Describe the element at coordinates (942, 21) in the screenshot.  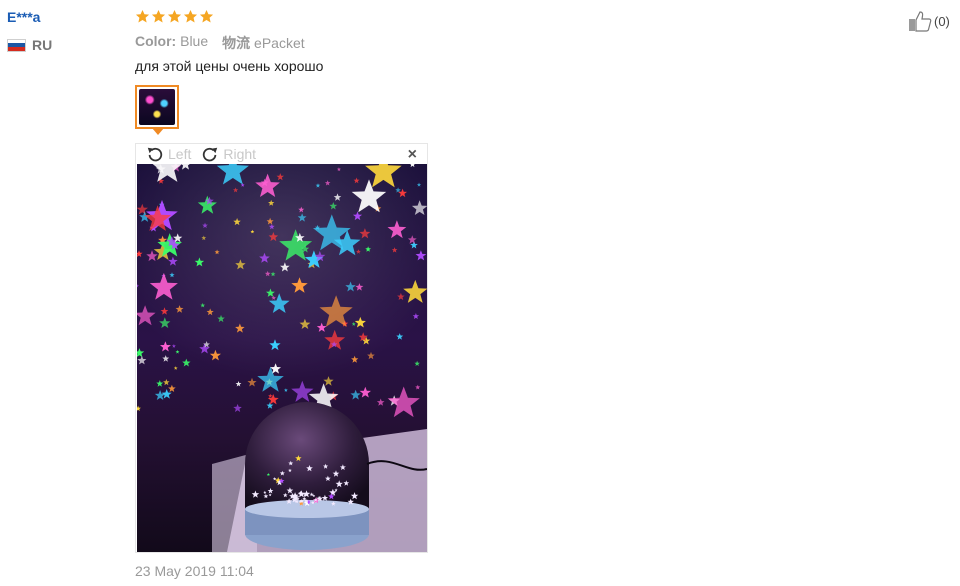
I see `like-count: (0)` at that location.